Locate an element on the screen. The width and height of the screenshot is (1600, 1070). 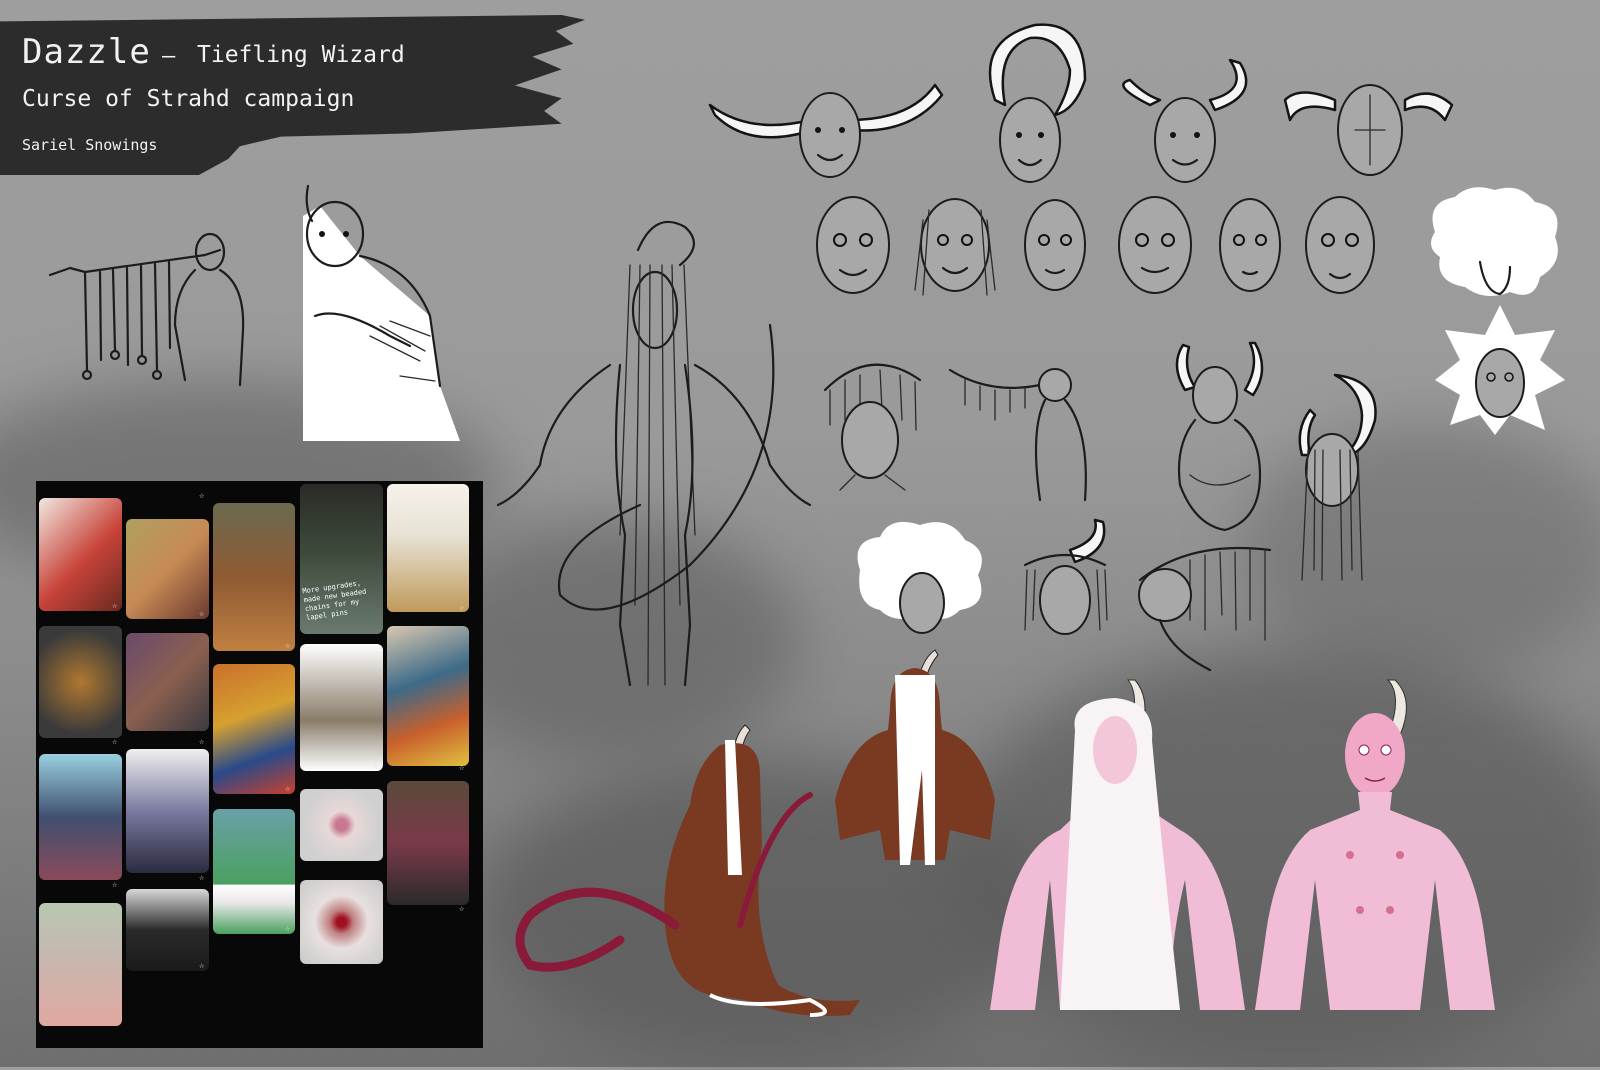
crescent-horn-longhair-sketch is located at coordinates (1337, 477).